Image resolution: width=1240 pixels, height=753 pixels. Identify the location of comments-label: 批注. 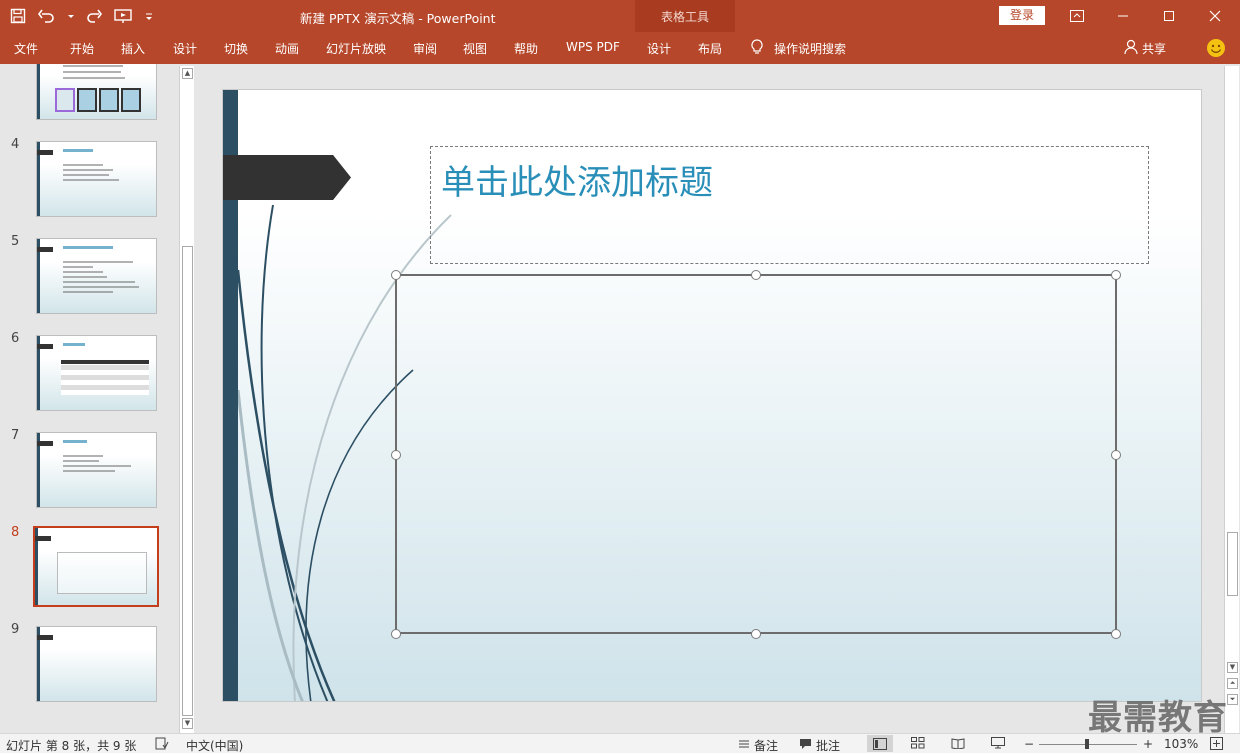
(828, 746).